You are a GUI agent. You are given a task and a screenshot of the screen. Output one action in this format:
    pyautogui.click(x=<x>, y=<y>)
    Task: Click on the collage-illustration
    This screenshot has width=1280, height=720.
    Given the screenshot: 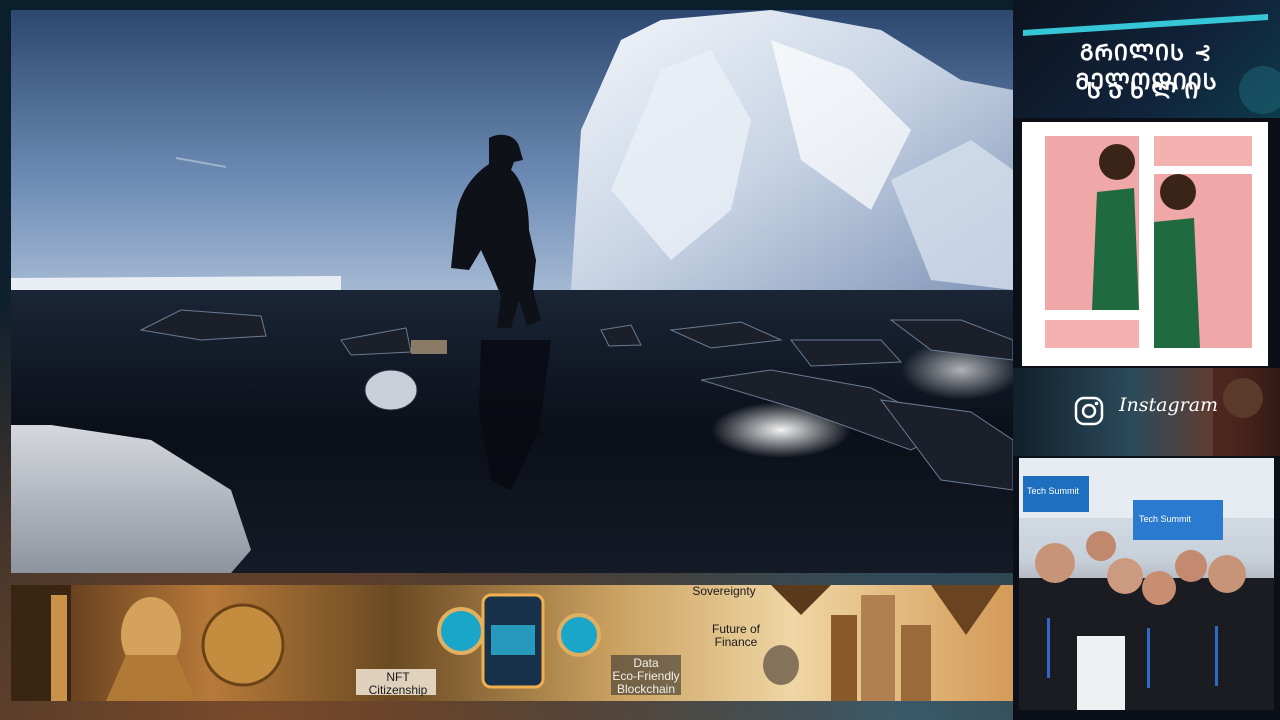 What is the action you would take?
    pyautogui.click(x=1145, y=244)
    